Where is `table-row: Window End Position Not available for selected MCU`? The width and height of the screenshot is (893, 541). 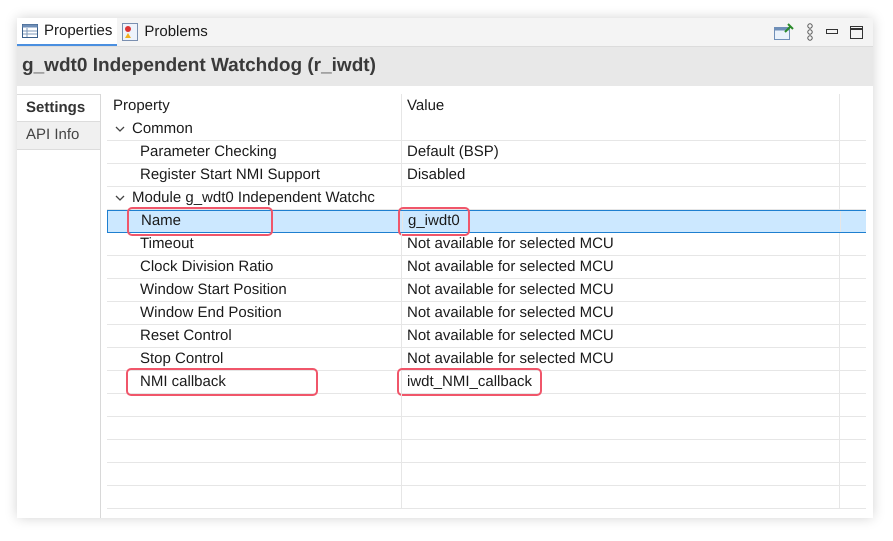 table-row: Window End Position Not available for selected MCU is located at coordinates (486, 313).